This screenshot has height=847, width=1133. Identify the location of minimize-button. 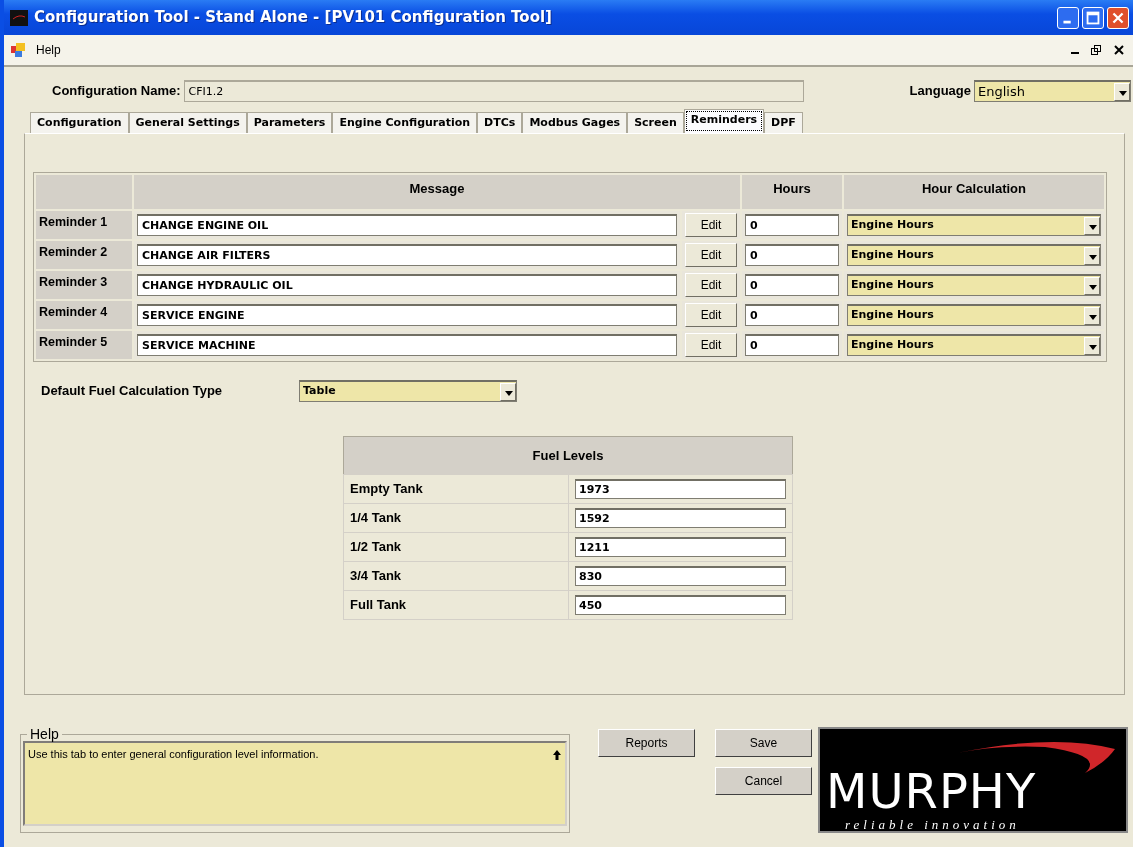
(1068, 17).